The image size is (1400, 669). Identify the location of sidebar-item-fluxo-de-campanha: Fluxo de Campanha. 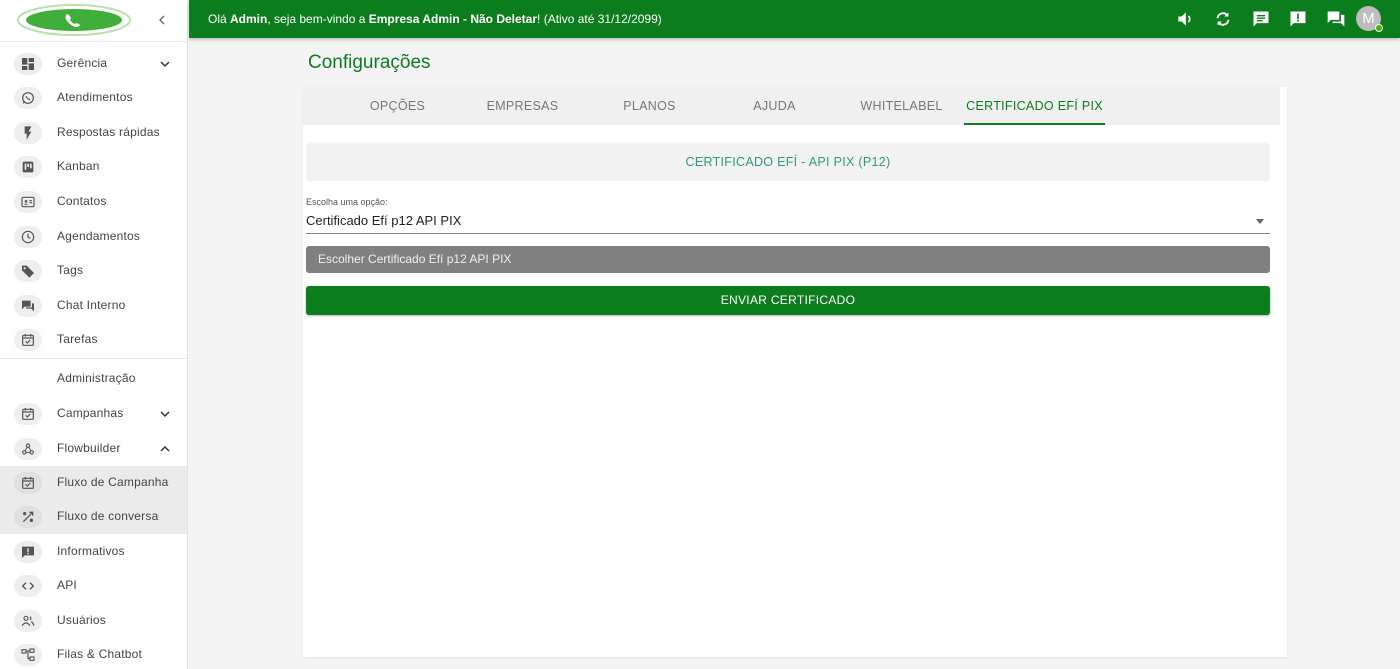
(93, 483).